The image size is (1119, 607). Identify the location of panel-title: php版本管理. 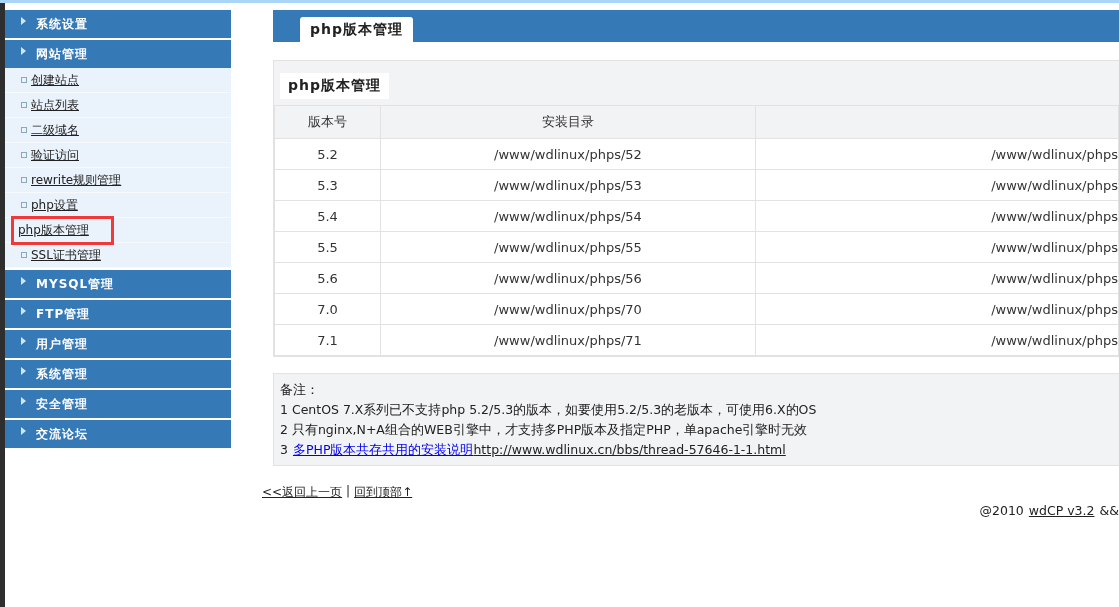
(334, 86).